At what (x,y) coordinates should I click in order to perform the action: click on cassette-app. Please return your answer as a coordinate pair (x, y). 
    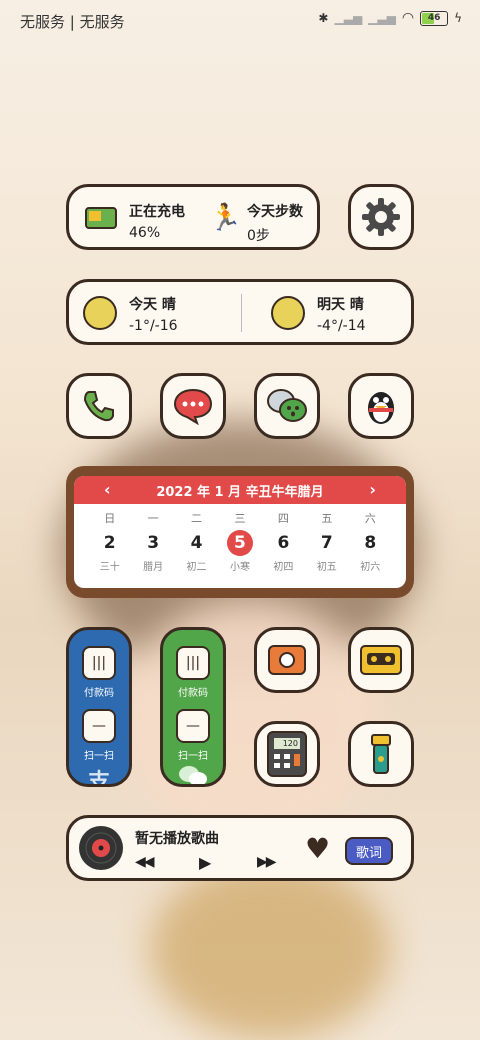
    Looking at the image, I should click on (381, 660).